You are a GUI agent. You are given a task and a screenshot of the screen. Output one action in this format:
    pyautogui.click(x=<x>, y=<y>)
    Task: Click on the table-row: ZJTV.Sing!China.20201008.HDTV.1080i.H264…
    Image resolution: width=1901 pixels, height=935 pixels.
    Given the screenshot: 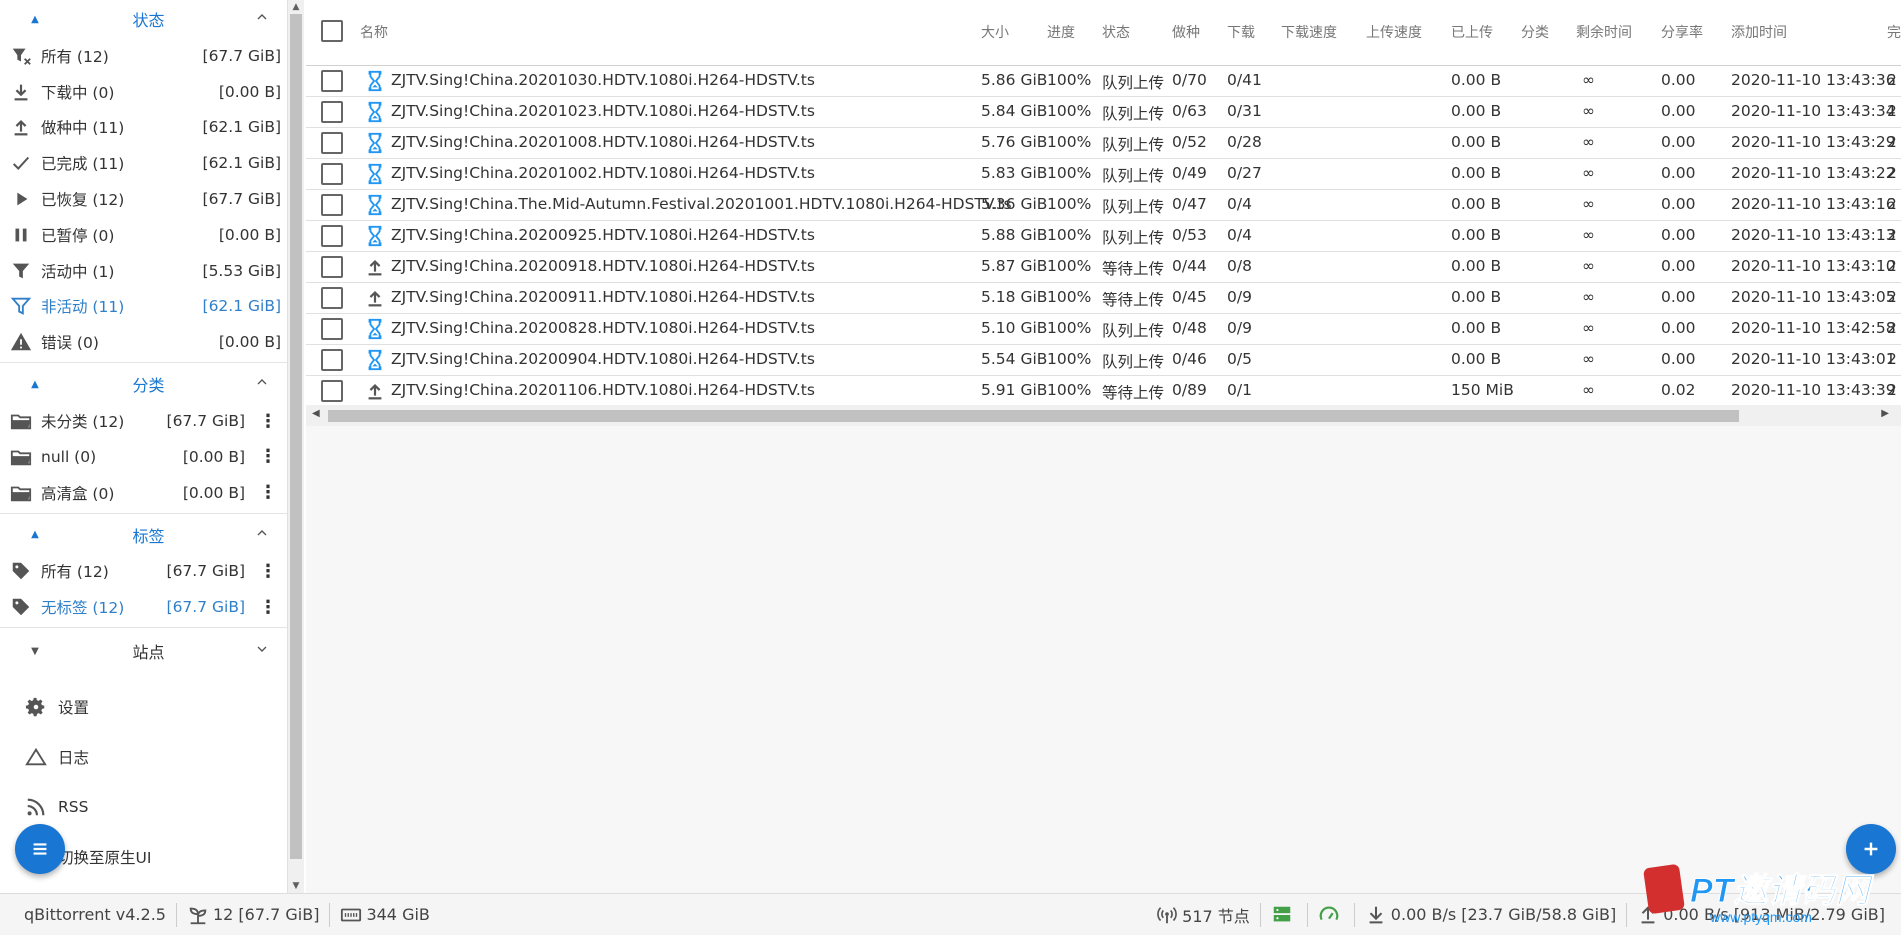 What is the action you would take?
    pyautogui.click(x=1103, y=143)
    